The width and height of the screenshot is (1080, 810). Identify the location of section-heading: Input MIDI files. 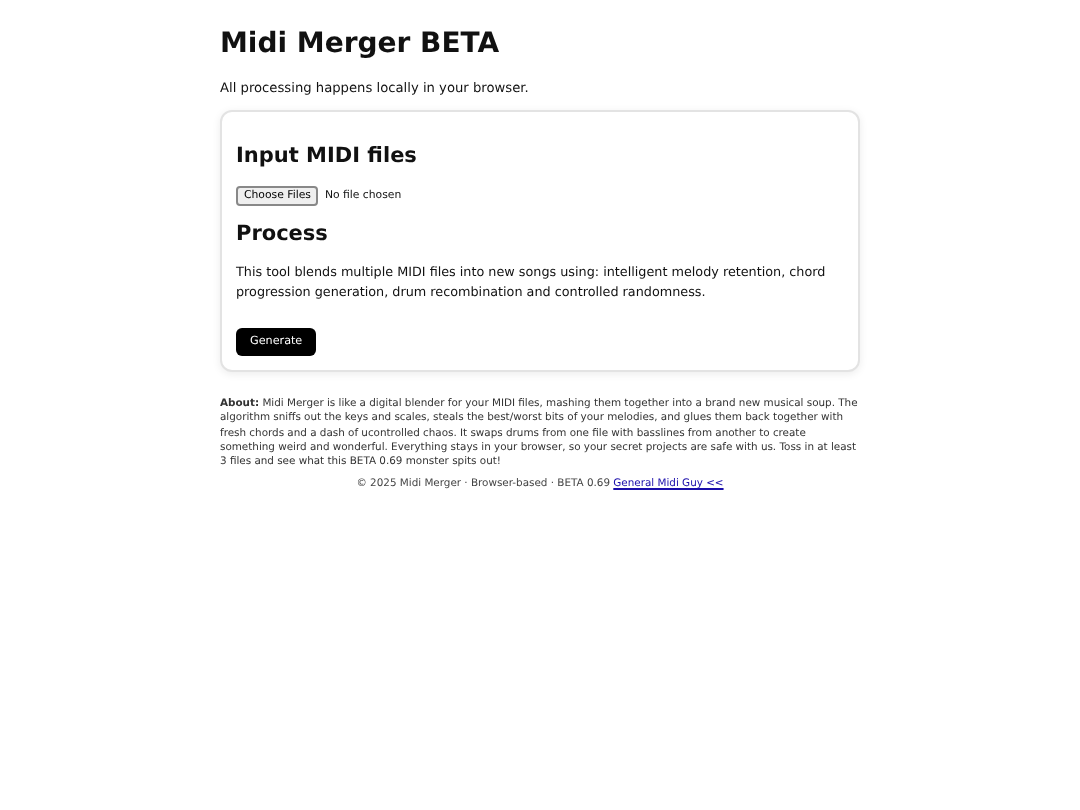
(326, 156).